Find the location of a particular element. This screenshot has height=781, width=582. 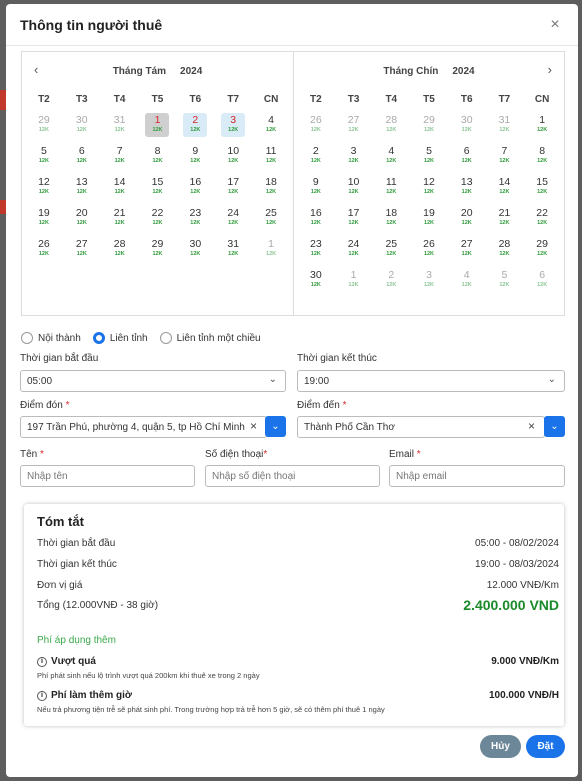

radio-noi-thanh: Nội thành is located at coordinates (51, 338).